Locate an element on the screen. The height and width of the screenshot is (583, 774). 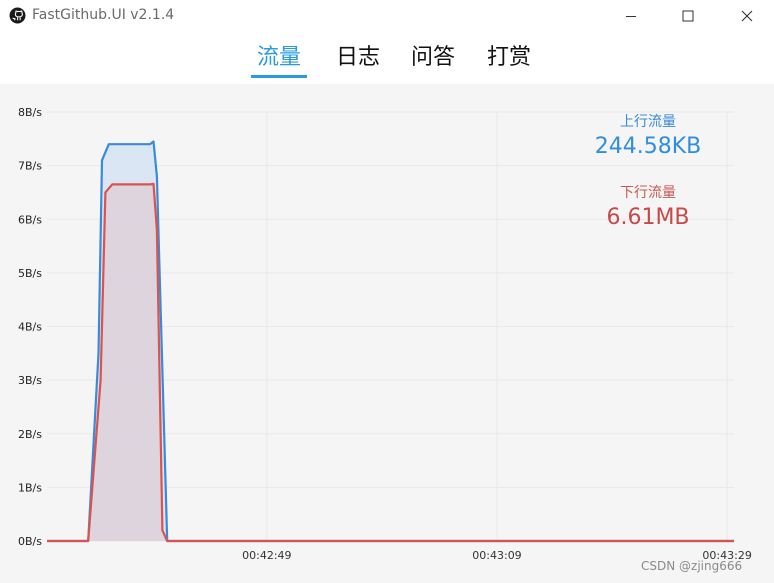
y-tick-label: 2B/s is located at coordinates (30, 434).